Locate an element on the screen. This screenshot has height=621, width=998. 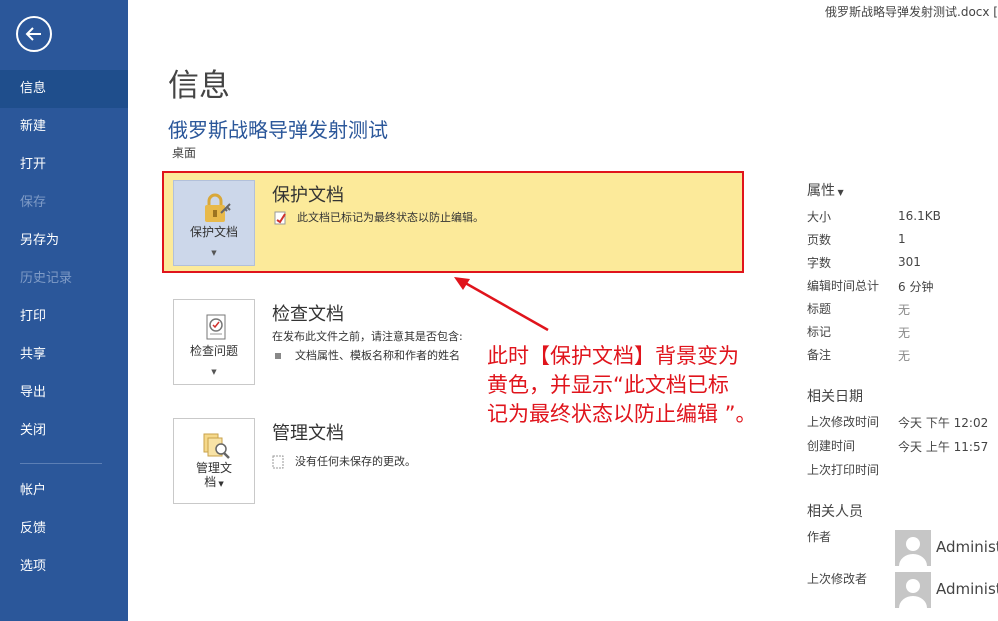
manage-label-line1: 管理文 is located at coordinates (213, 468).